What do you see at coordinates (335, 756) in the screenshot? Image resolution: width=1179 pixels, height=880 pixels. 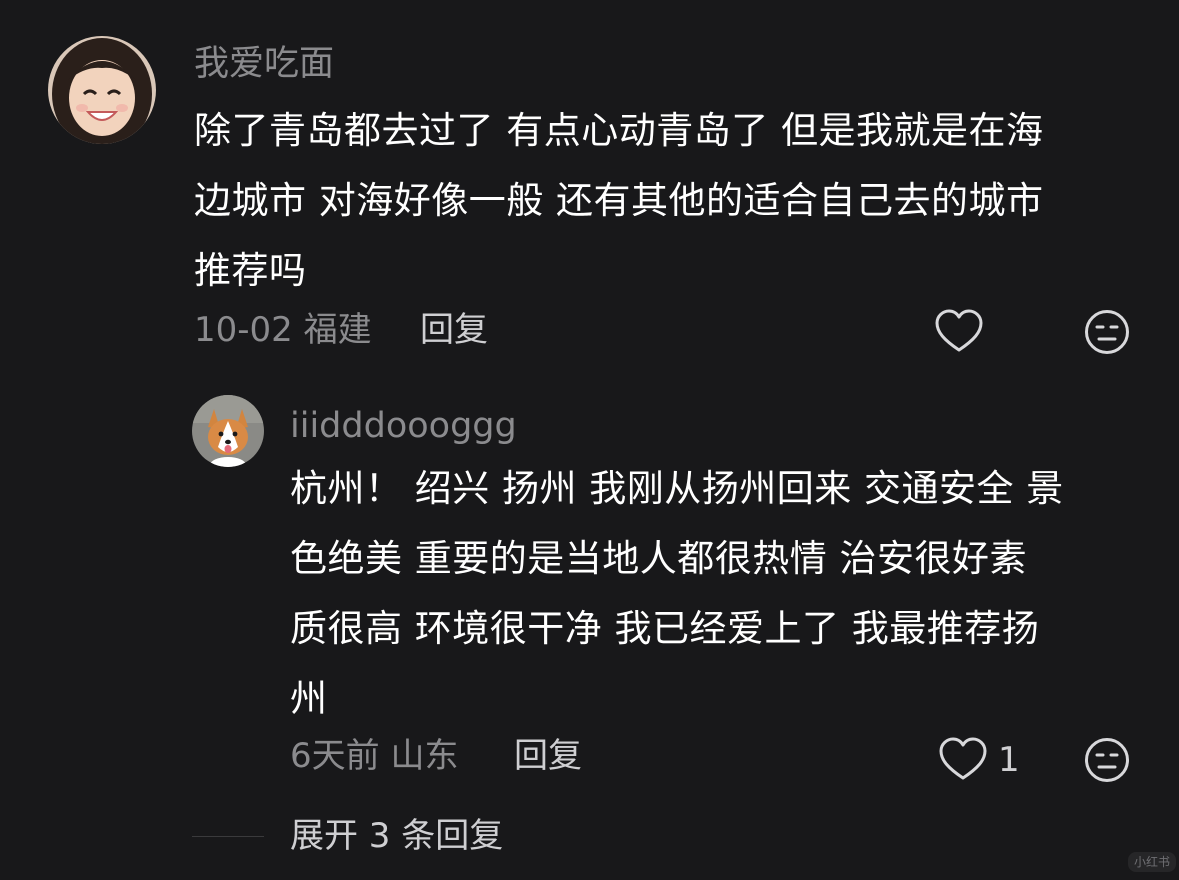 I see `reply-date: 6天前` at bounding box center [335, 756].